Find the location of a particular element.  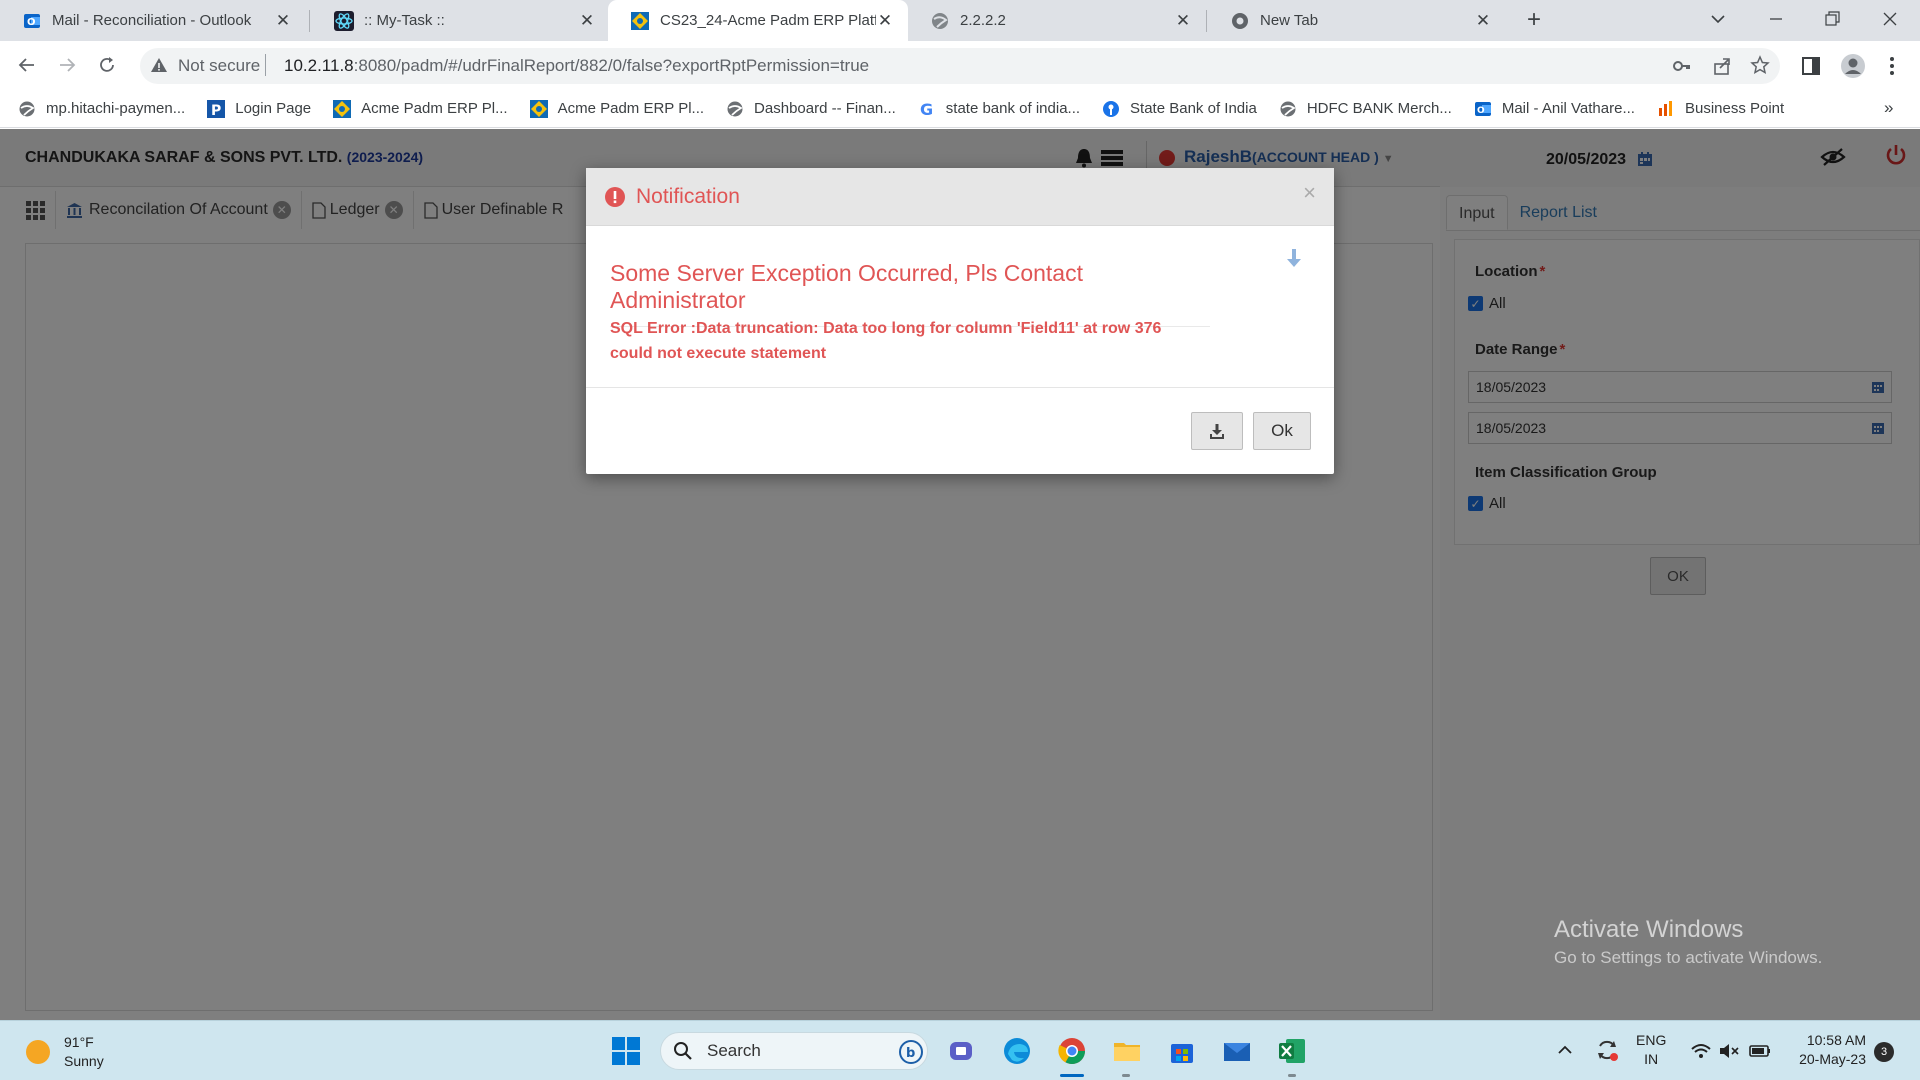

side-panel-icon is located at coordinates (1811, 66).